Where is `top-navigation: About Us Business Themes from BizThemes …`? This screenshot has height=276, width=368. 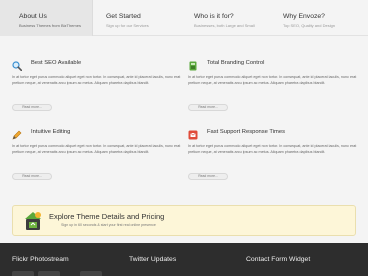
top-navigation: About Us Business Themes from BizThemes … is located at coordinates (184, 18).